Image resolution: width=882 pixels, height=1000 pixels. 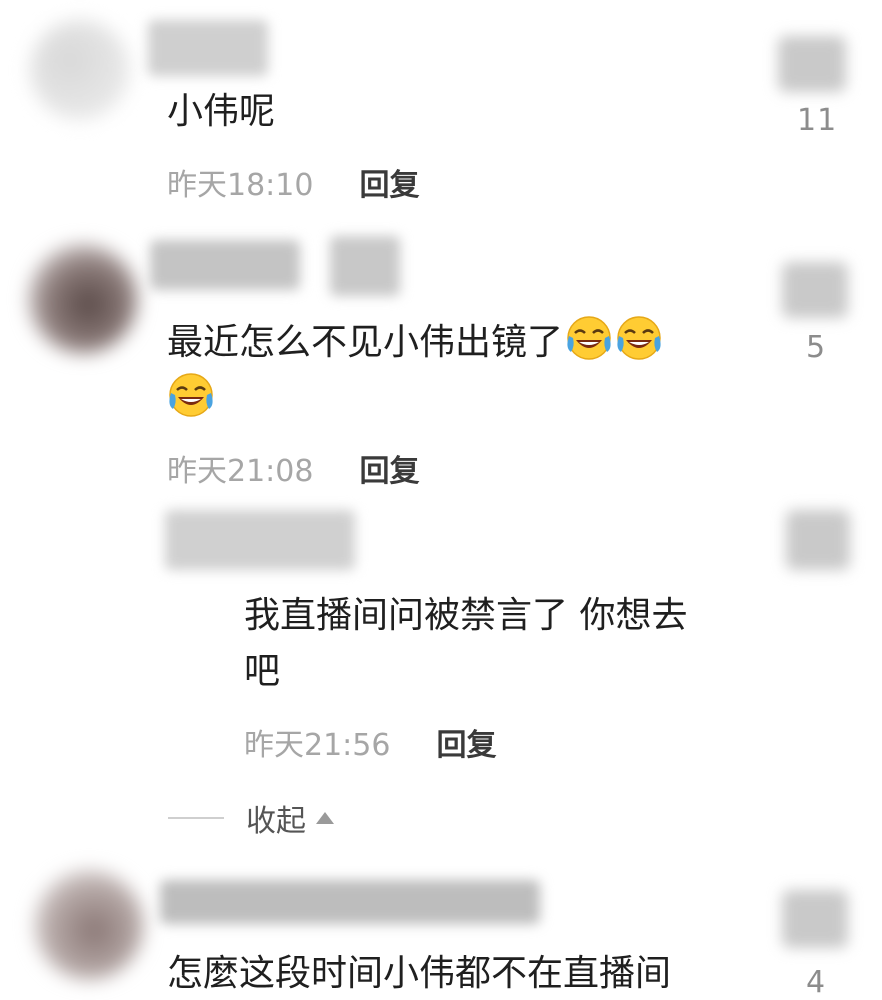 What do you see at coordinates (365, 266) in the screenshot?
I see `user-badge` at bounding box center [365, 266].